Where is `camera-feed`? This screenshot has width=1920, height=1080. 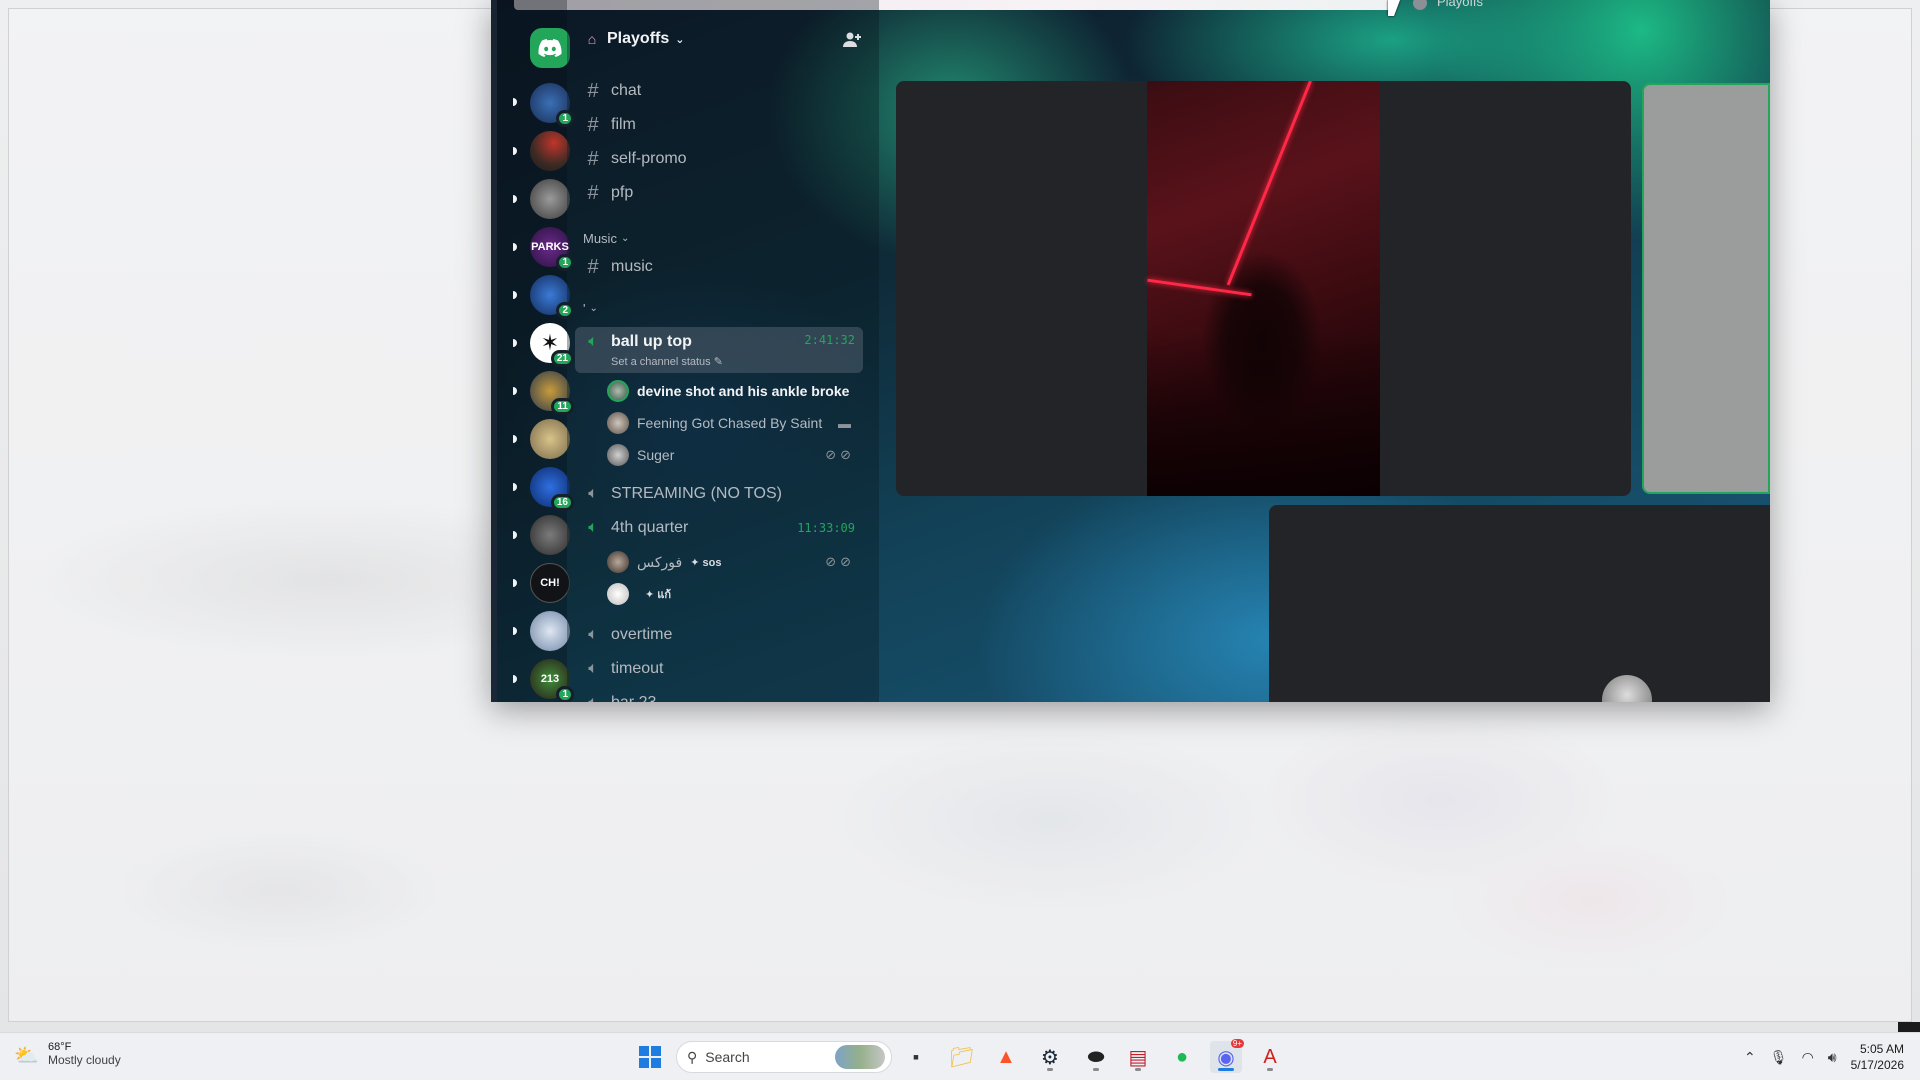
camera-feed is located at coordinates (1263, 288).